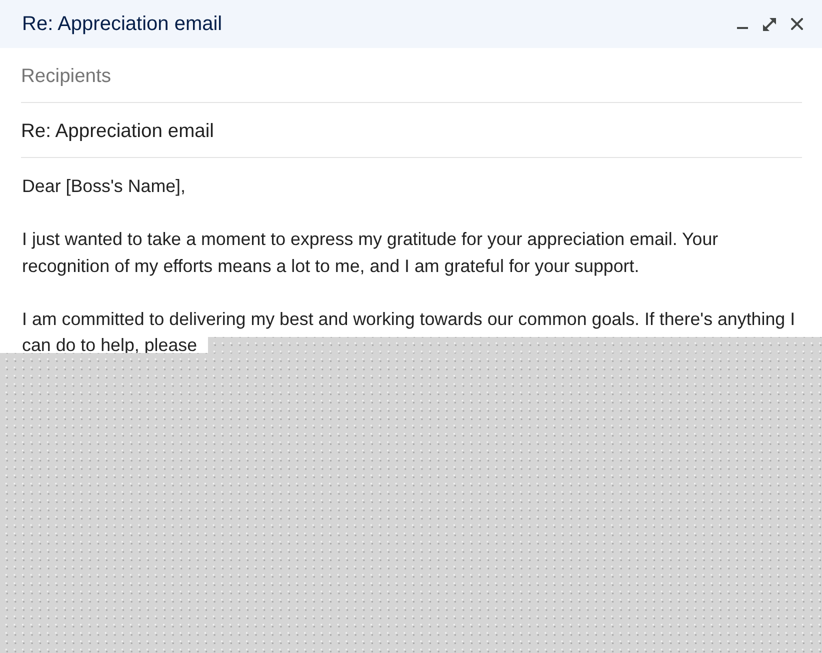  What do you see at coordinates (371, 253) in the screenshot?
I see `body-paragraph: I just wanted to take a moment to express my gratitude for your appreciation email. Your recognition of my efforts means a lot to me, and I am grateful for your support.` at bounding box center [371, 253].